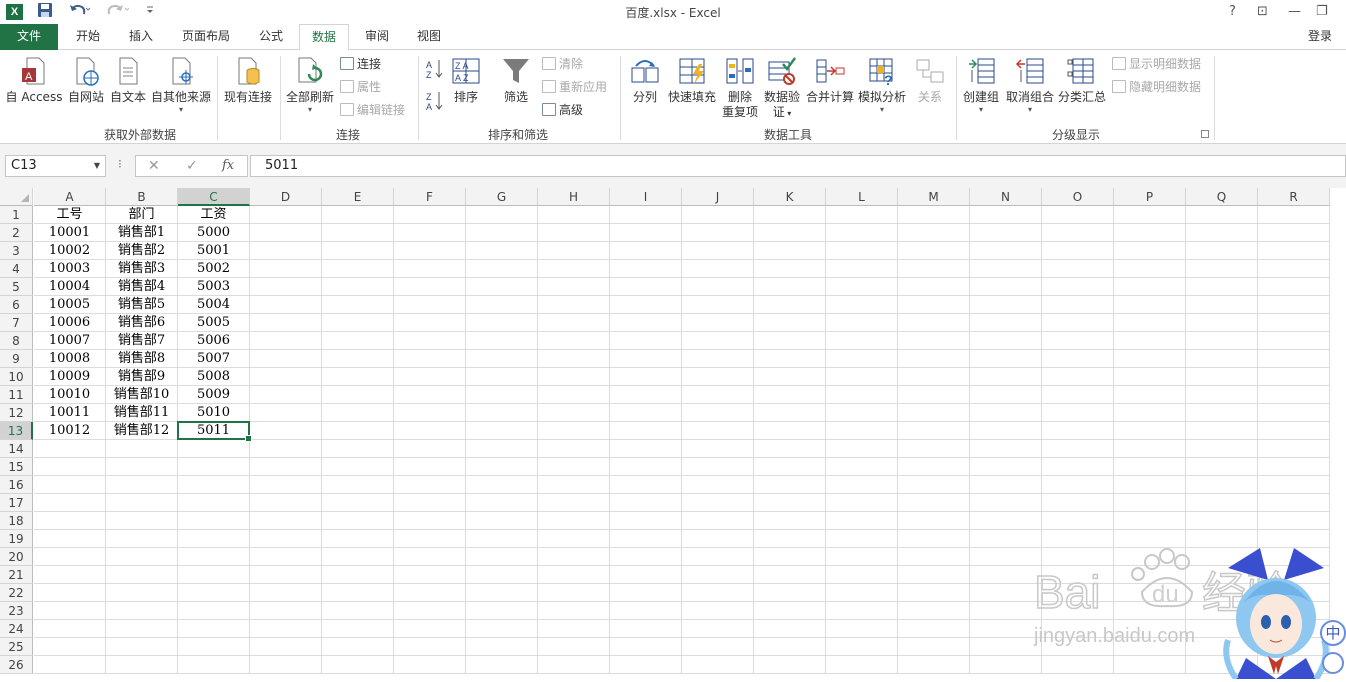  I want to click on row-header-10: 10, so click(16, 377).